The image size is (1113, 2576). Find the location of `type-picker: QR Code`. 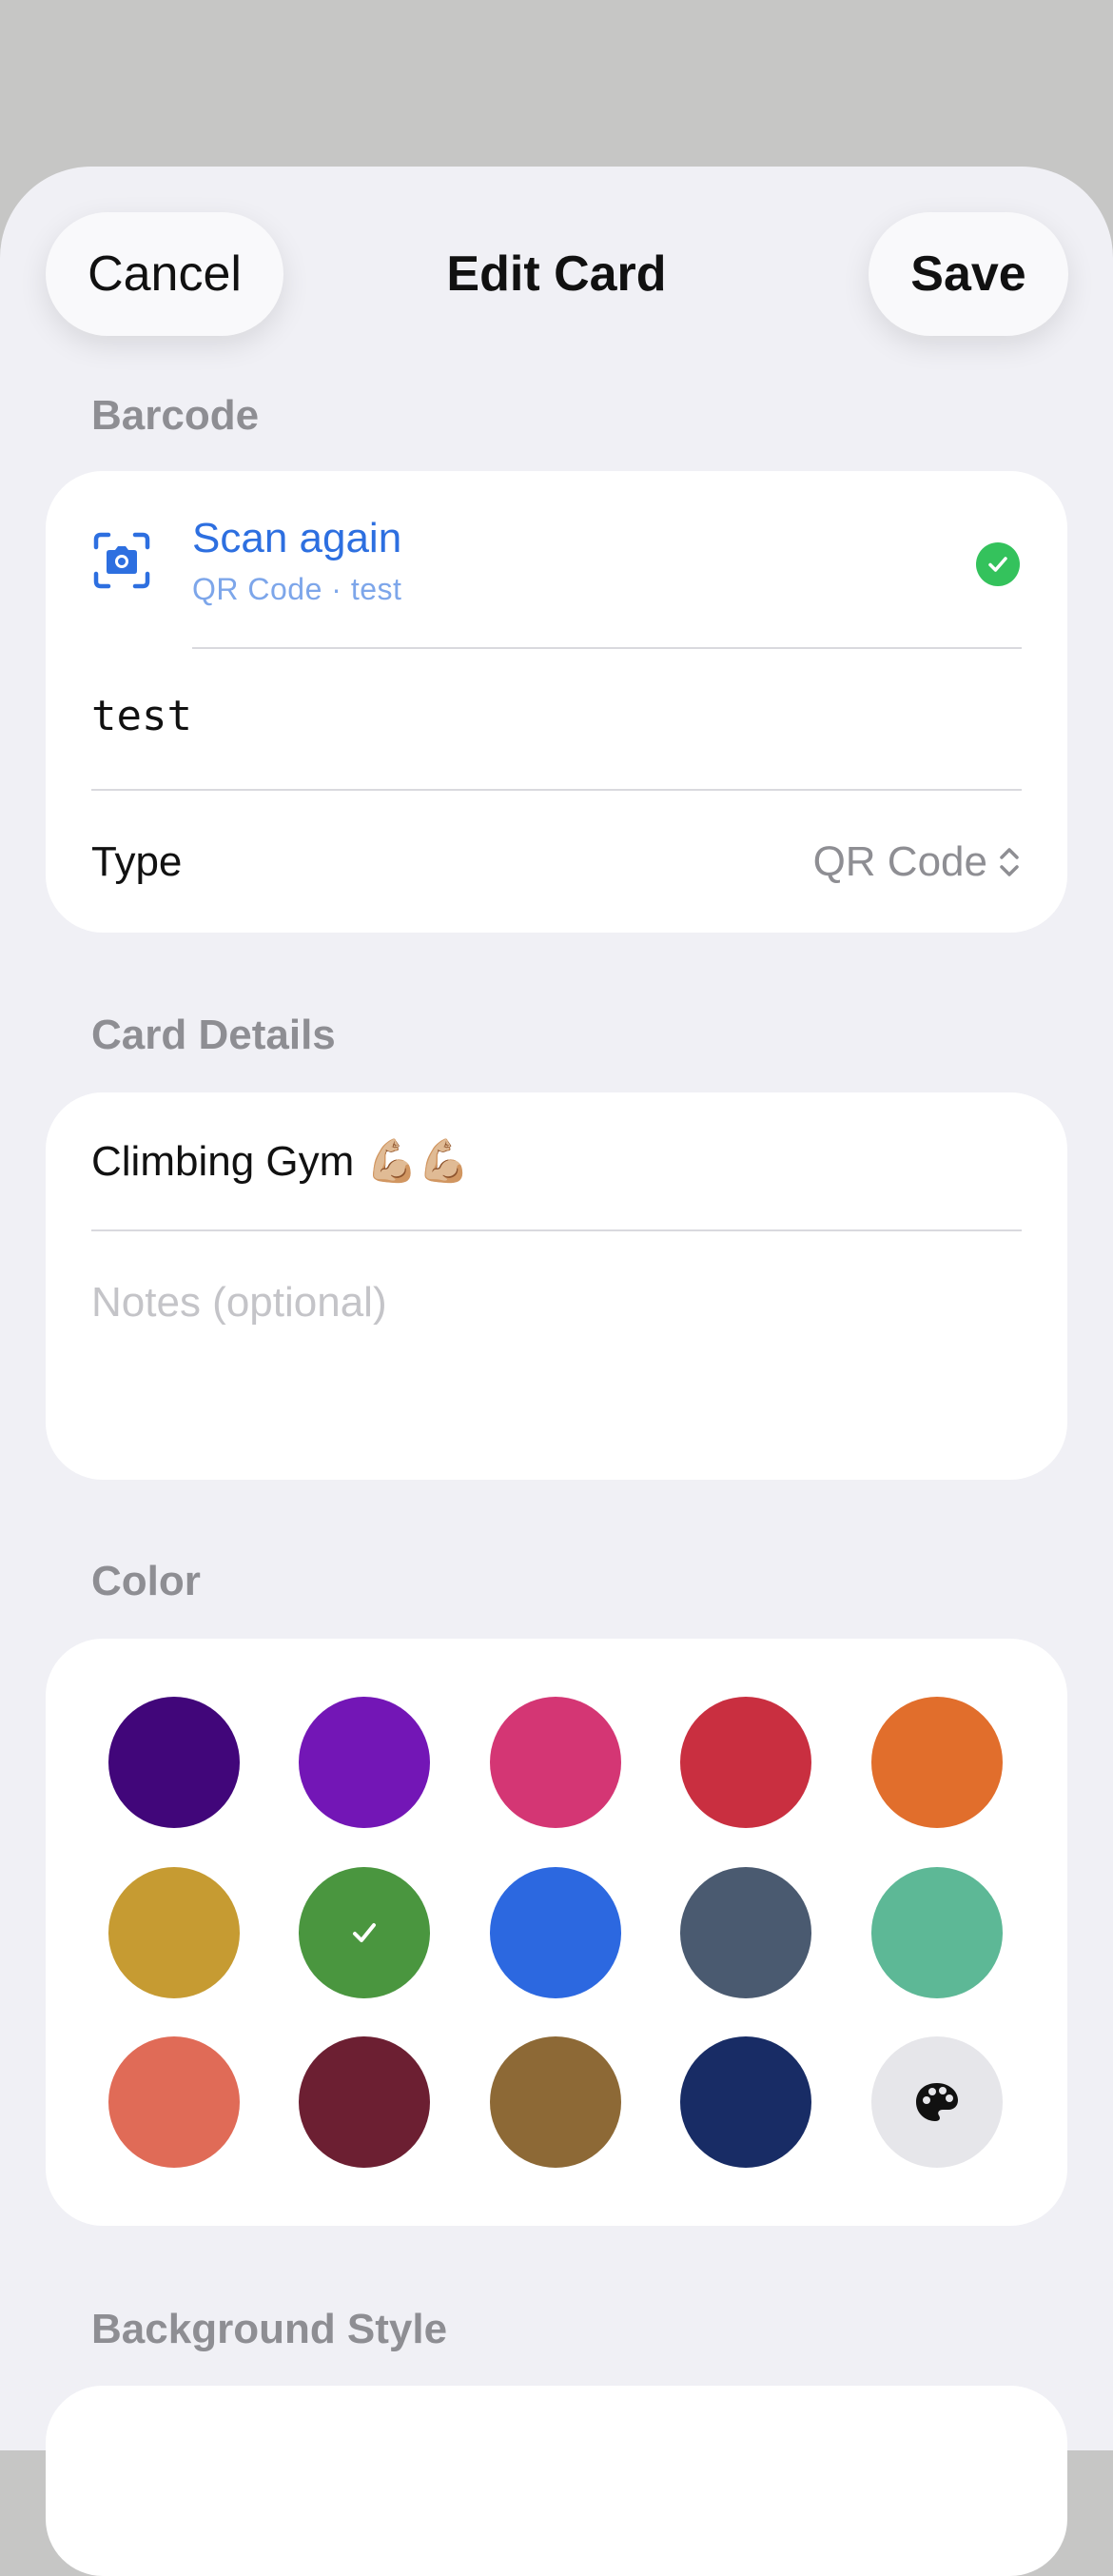

type-picker: QR Code is located at coordinates (917, 862).